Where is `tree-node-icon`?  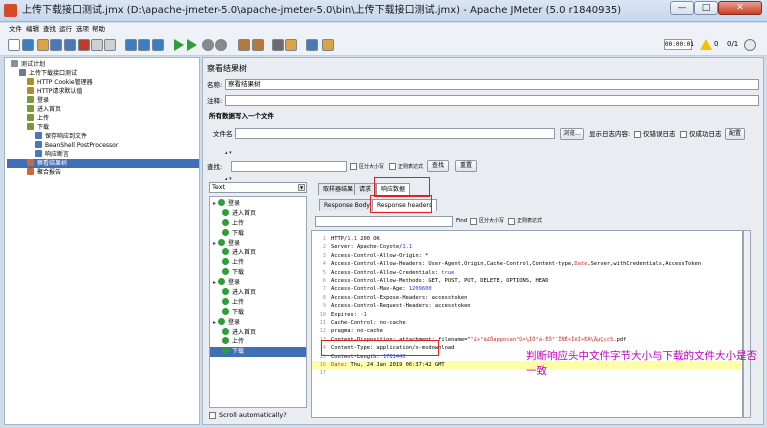 tree-node-icon is located at coordinates (38, 144).